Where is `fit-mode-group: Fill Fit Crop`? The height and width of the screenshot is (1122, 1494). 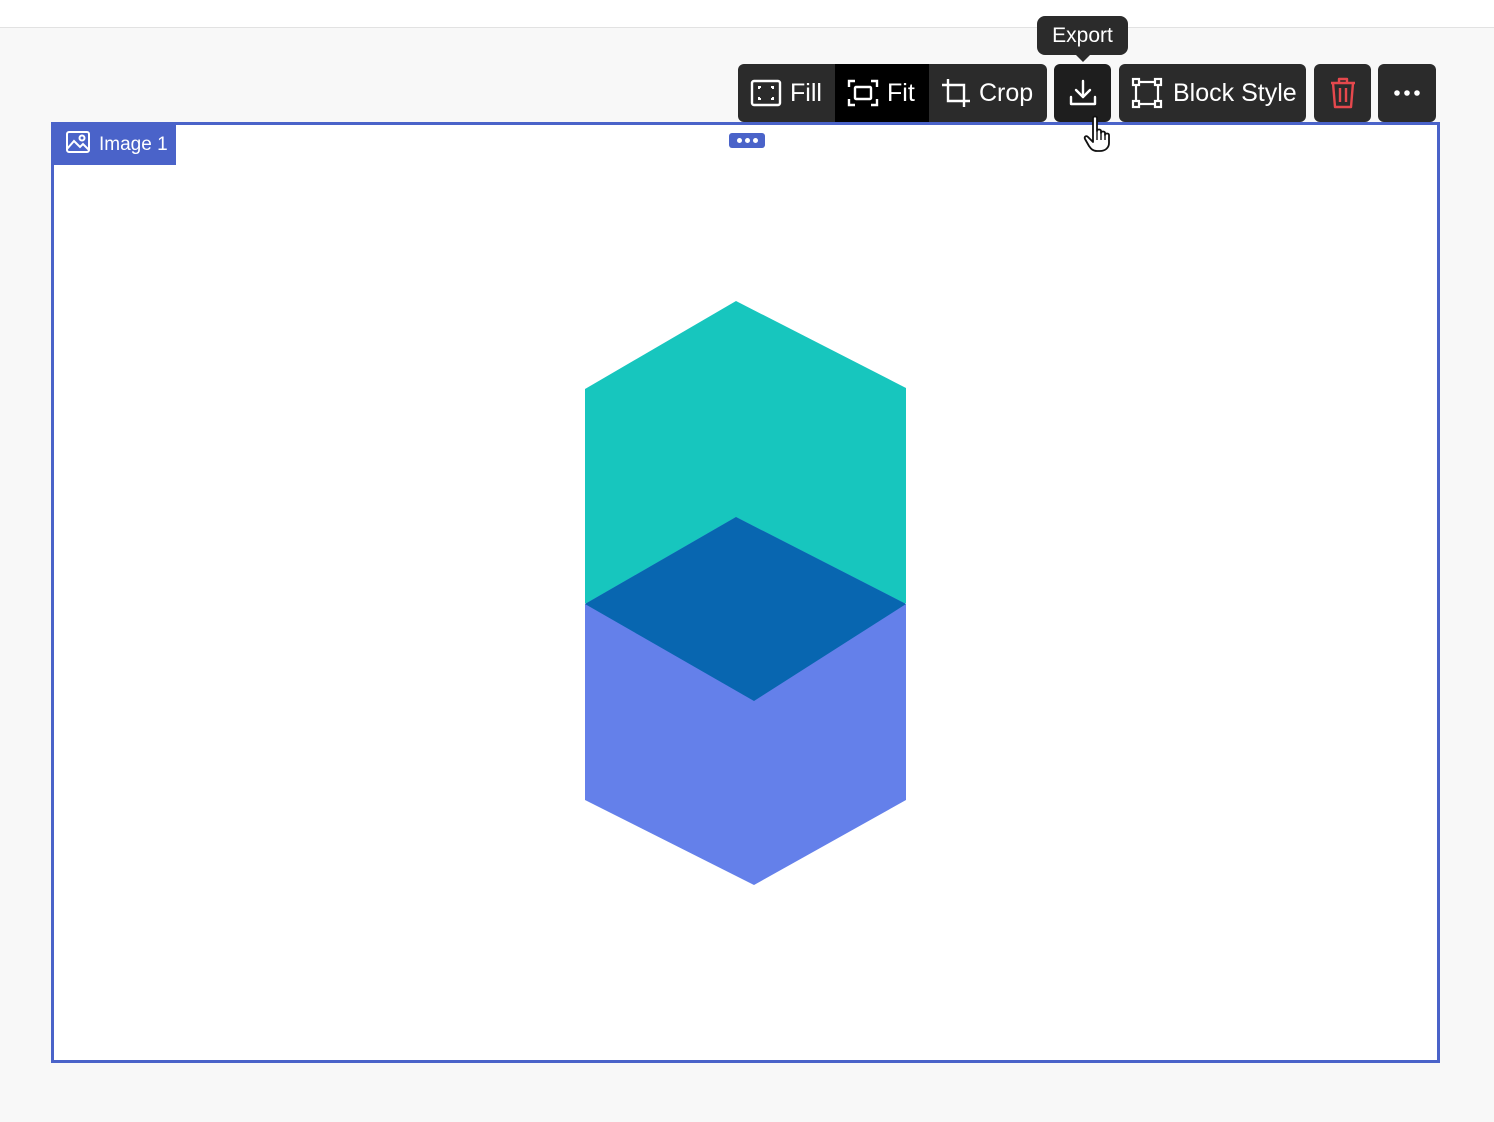
fit-mode-group: Fill Fit Crop is located at coordinates (892, 93).